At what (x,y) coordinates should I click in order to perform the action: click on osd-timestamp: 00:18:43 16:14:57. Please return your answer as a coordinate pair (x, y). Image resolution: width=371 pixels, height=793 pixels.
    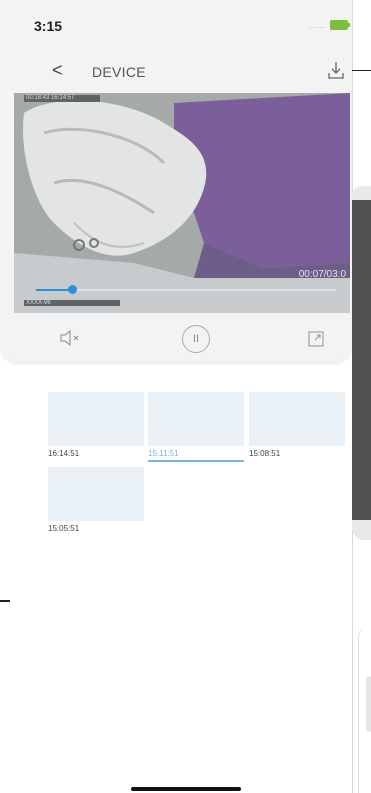
    Looking at the image, I should click on (62, 98).